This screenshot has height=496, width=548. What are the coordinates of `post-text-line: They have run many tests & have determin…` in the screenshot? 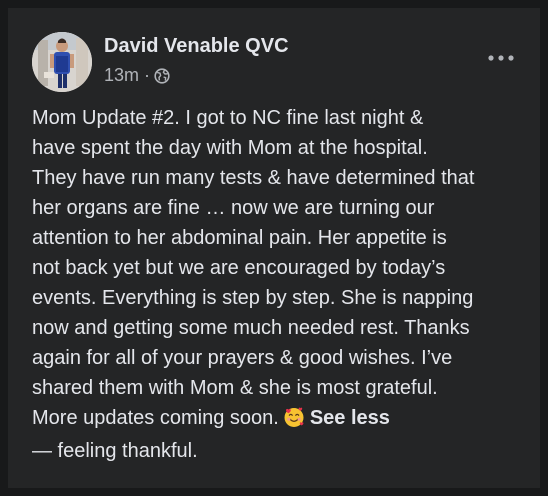 It's located at (253, 178).